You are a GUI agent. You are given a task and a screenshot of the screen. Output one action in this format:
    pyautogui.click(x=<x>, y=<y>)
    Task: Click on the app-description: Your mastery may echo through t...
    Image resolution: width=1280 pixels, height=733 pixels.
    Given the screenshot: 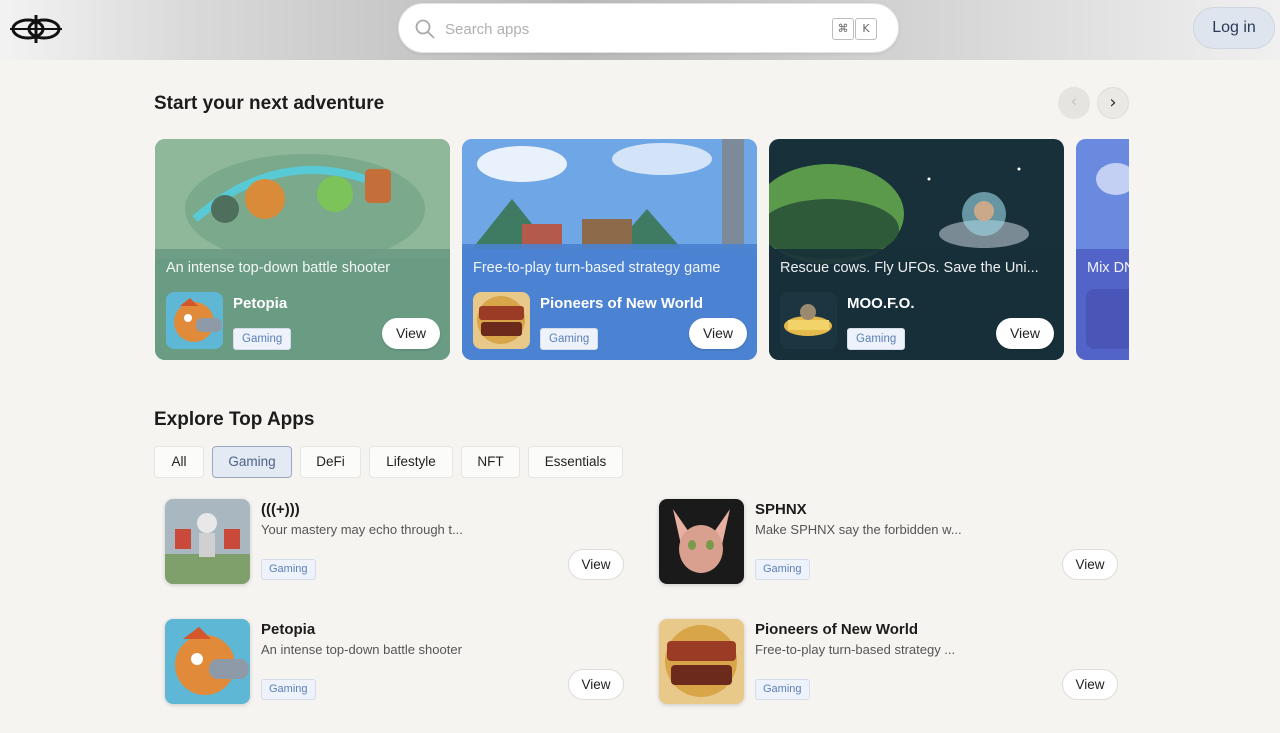 What is the action you would take?
    pyautogui.click(x=362, y=529)
    